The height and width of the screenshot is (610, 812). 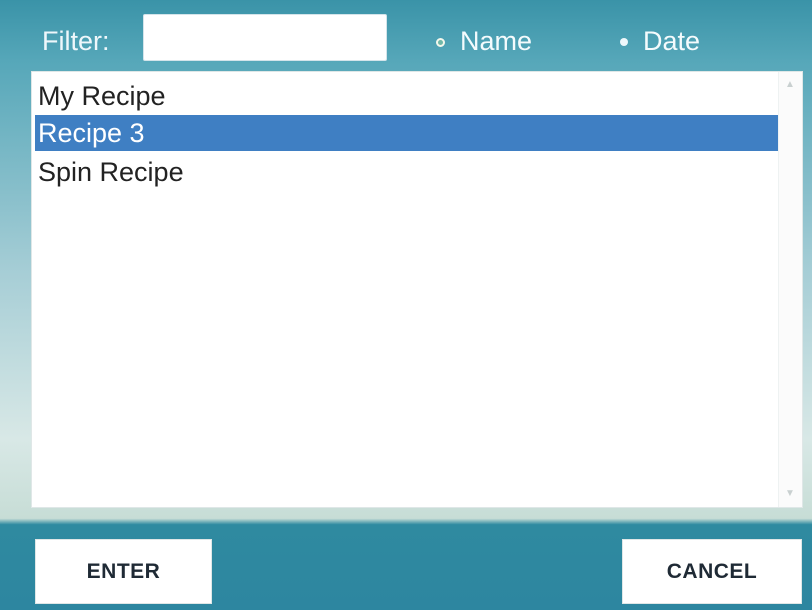 What do you see at coordinates (790, 289) in the screenshot?
I see `list-scrollbar: ▲ ▼` at bounding box center [790, 289].